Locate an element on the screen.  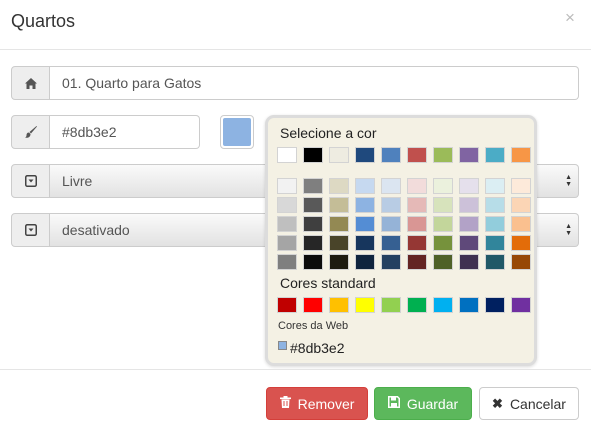
picker-title: Selecione a cor is located at coordinates (328, 133).